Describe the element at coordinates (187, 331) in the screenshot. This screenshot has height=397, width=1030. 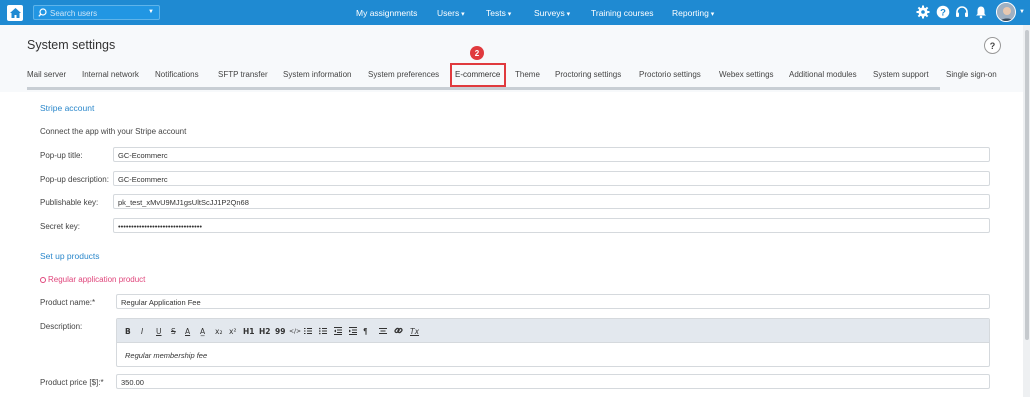
I see `font-color-button: A` at that location.